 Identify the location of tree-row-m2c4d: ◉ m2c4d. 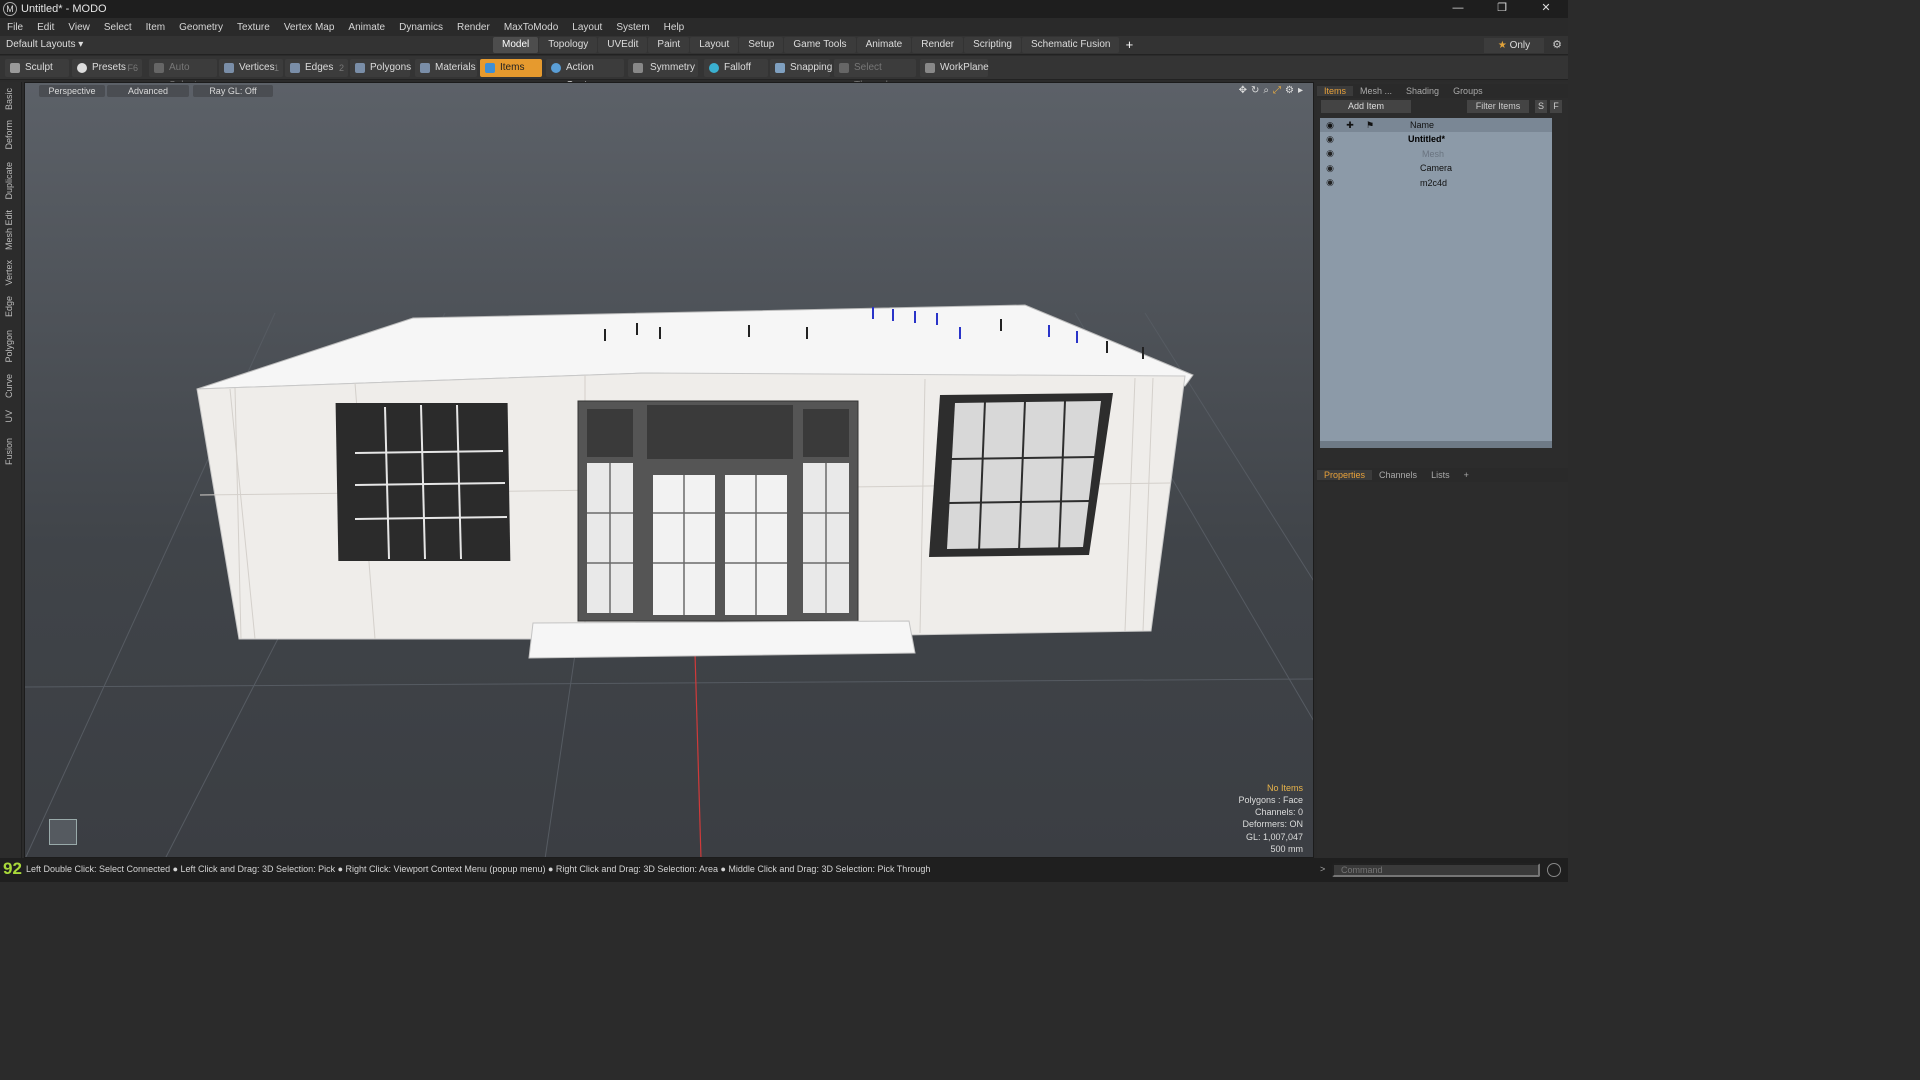
(1436, 183).